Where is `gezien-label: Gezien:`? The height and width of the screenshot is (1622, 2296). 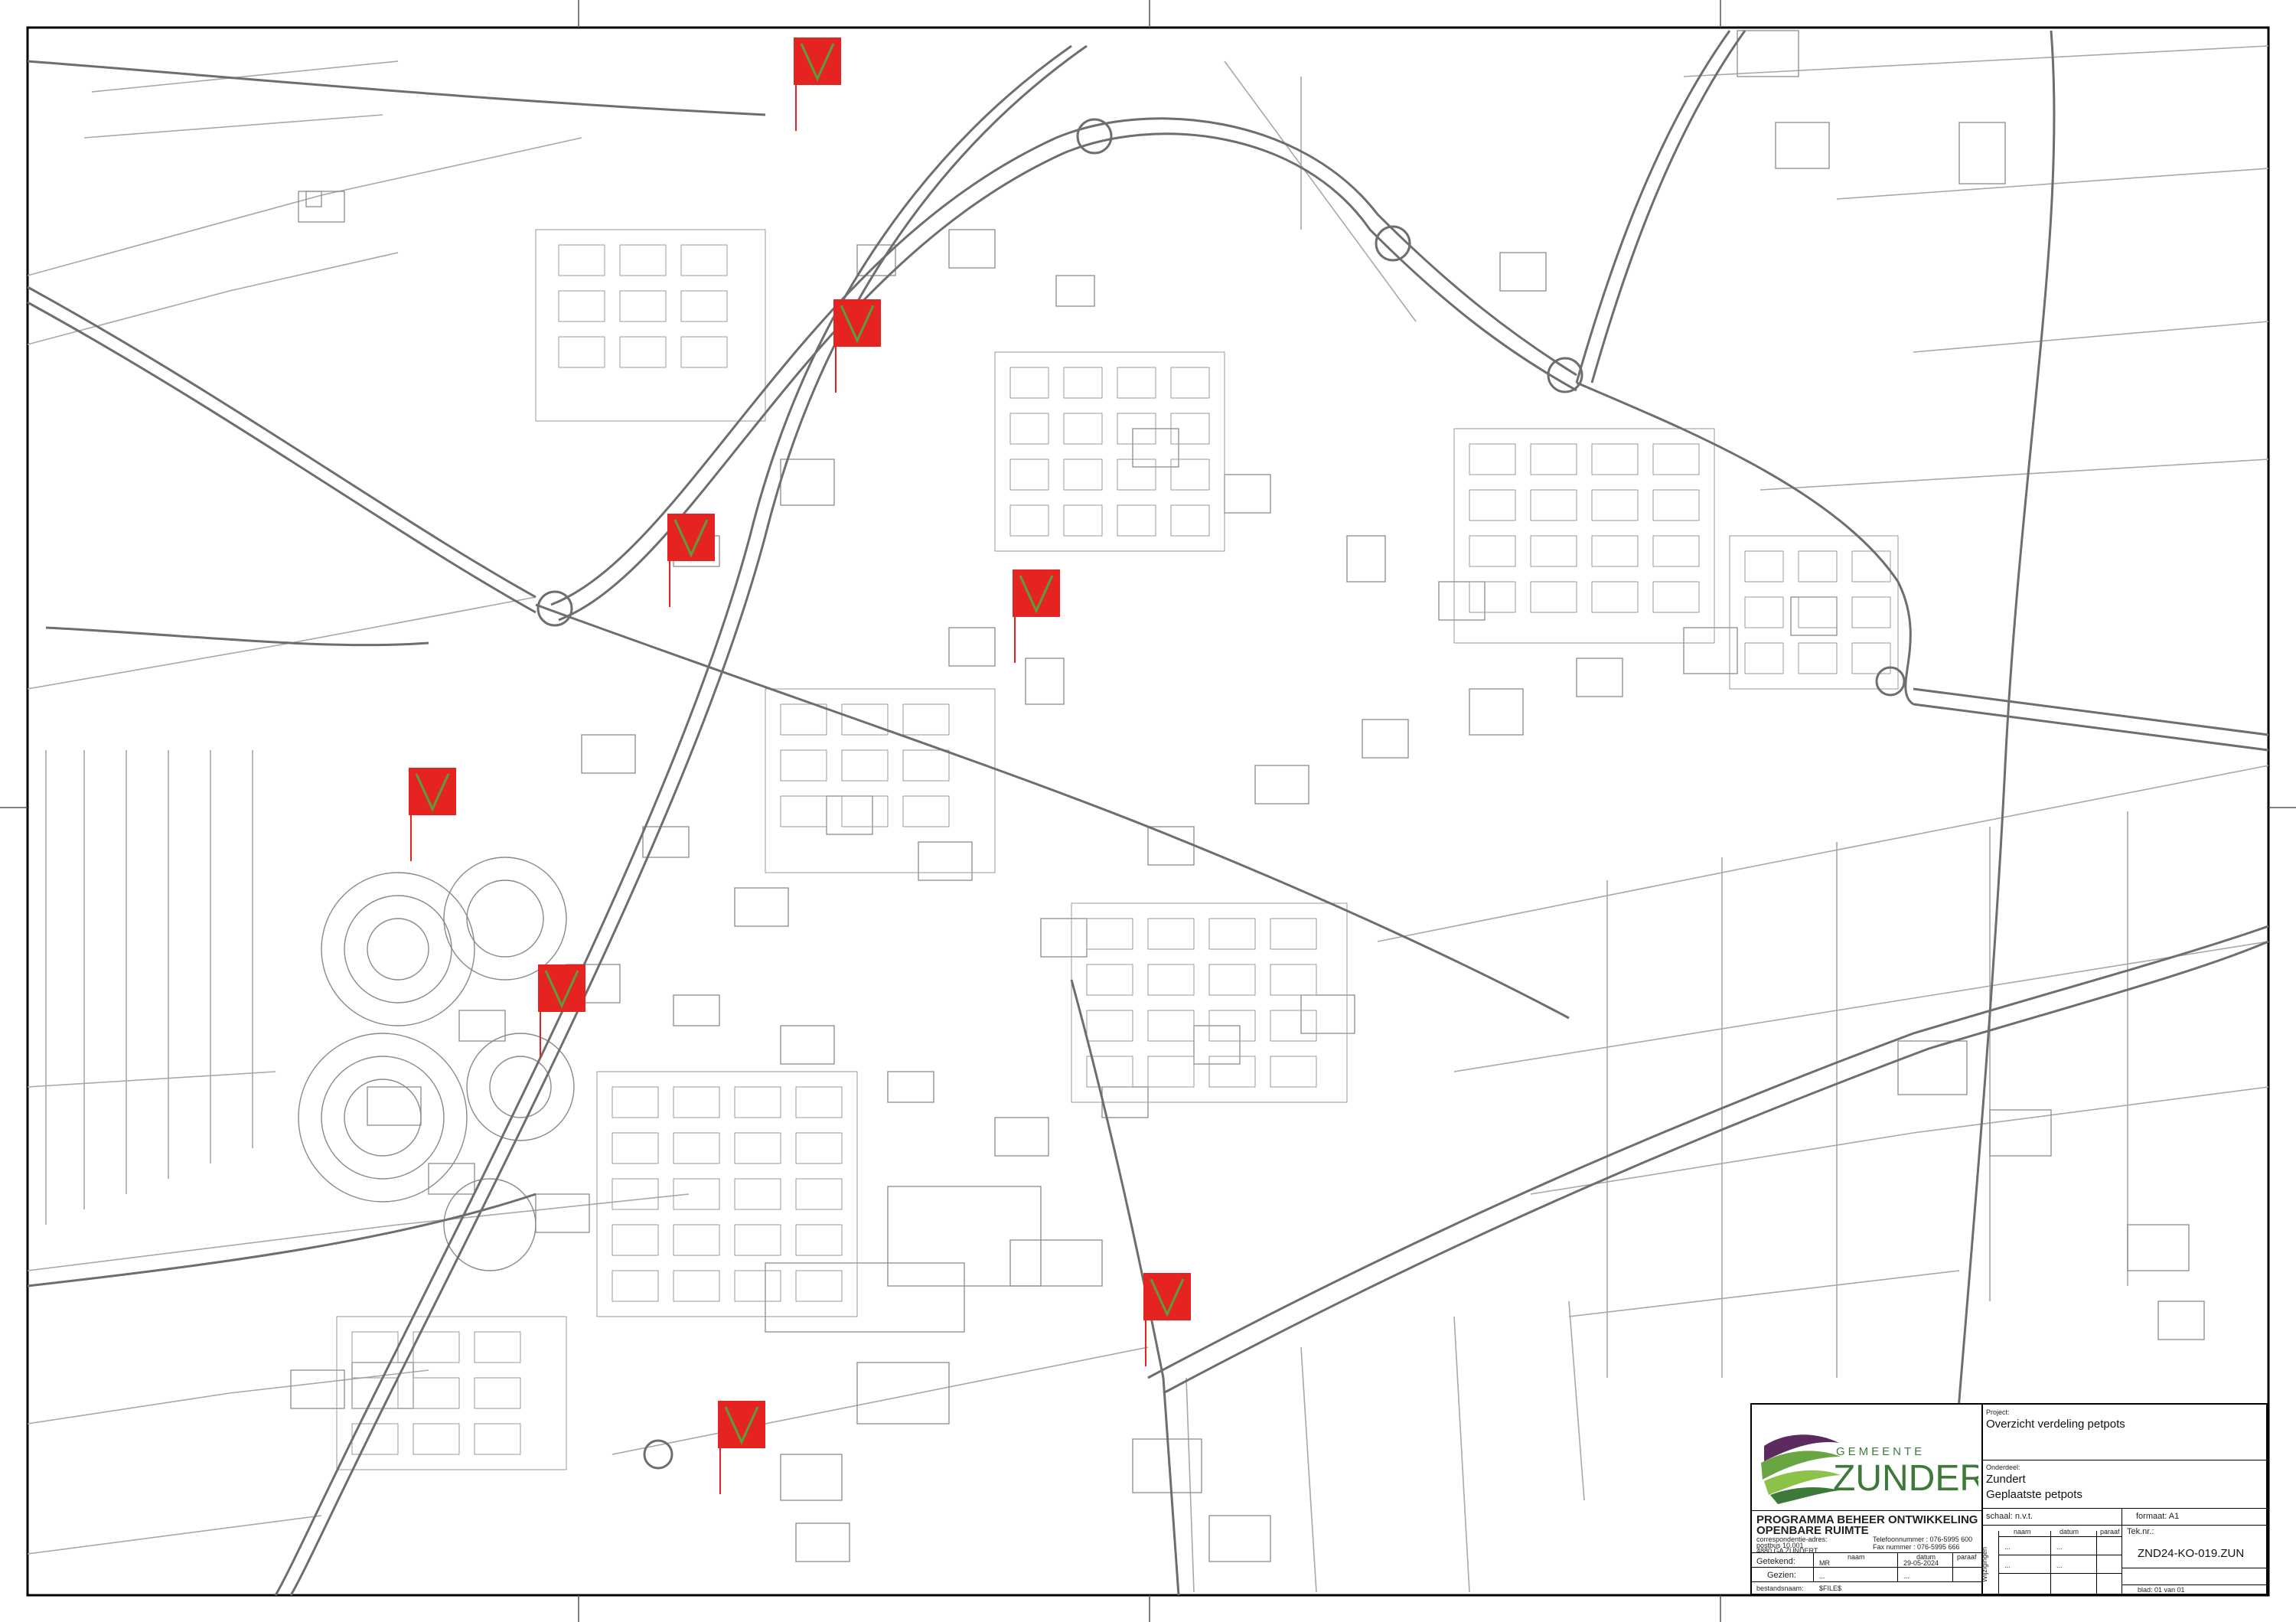 gezien-label: Gezien: is located at coordinates (1781, 1575).